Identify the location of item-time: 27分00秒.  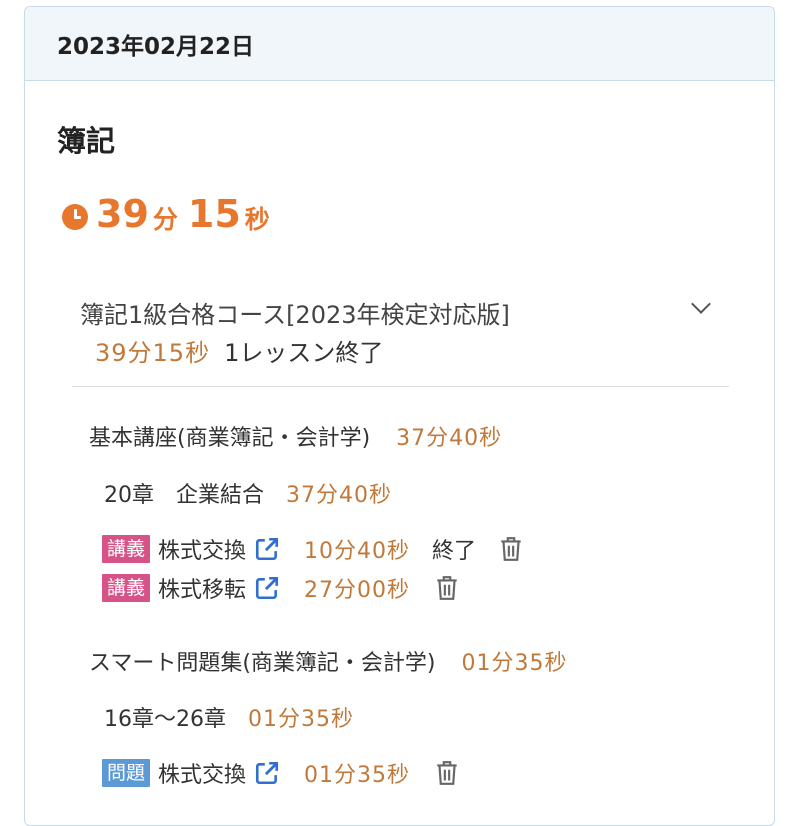
(357, 590).